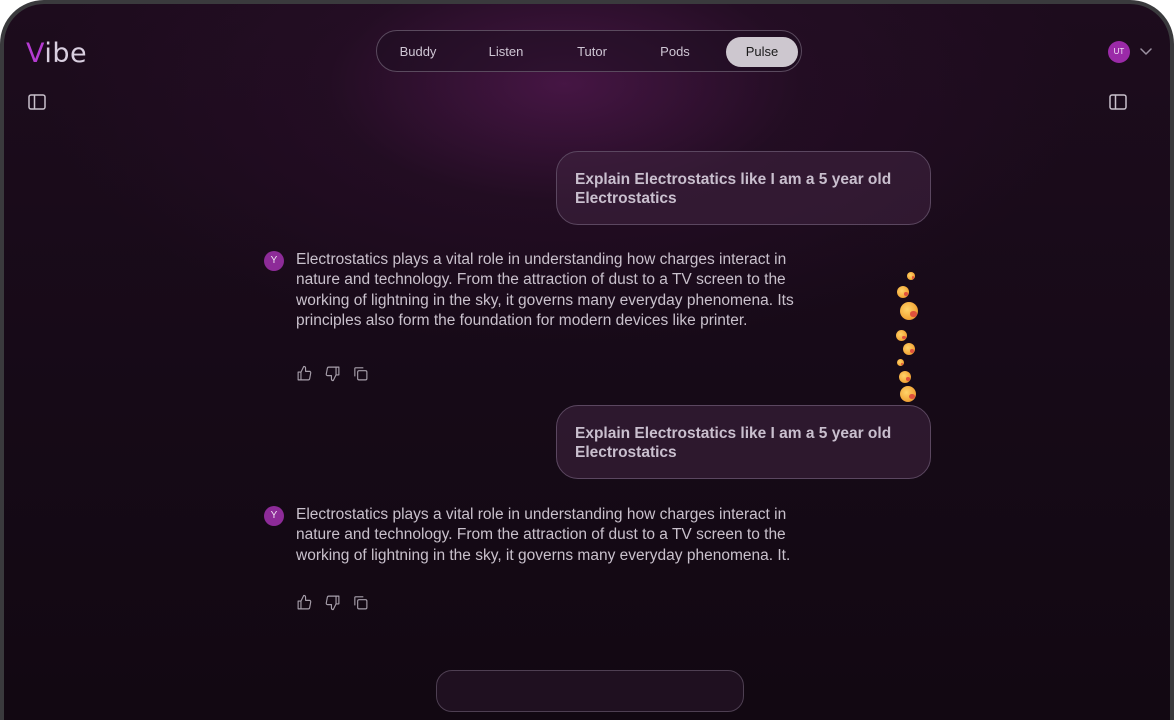 Image resolution: width=1174 pixels, height=720 pixels. I want to click on tab-tutor: Tutor, so click(592, 52).